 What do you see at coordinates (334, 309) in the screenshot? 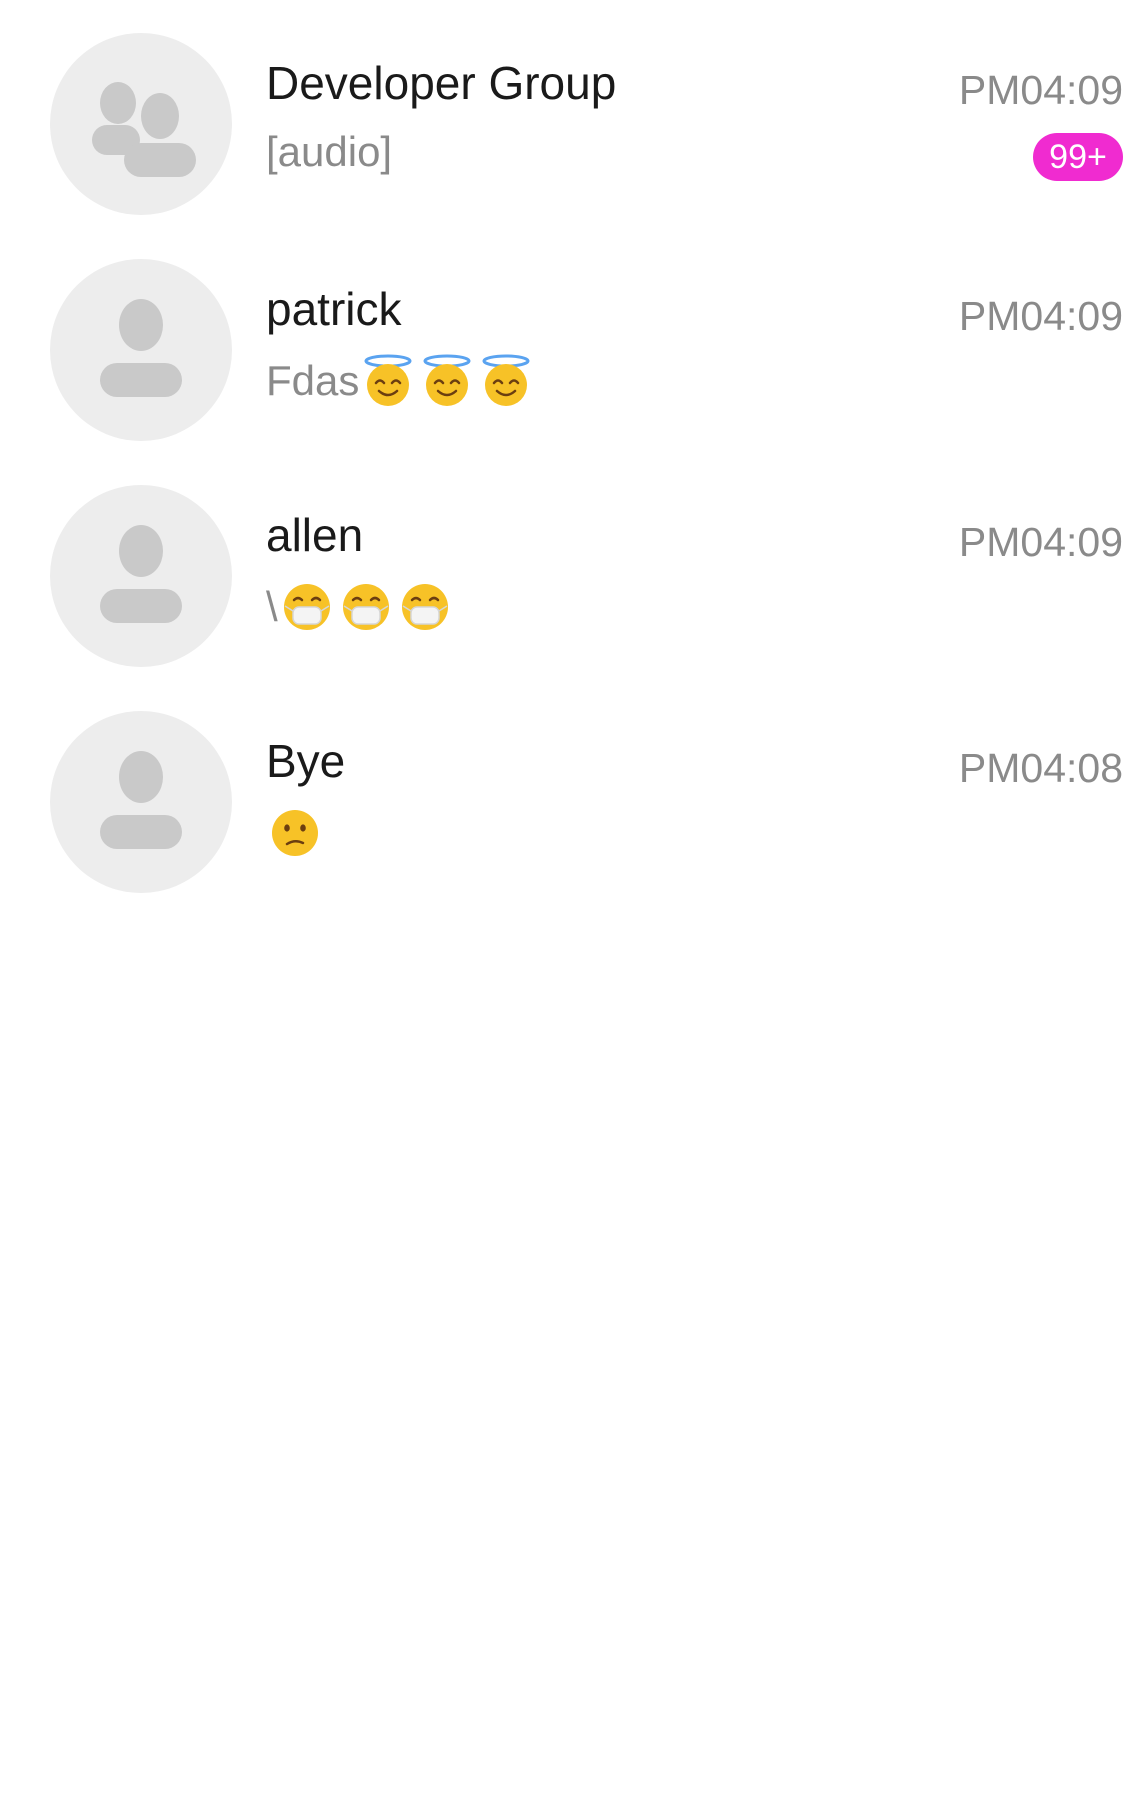
I see `conversation-name: patrick` at bounding box center [334, 309].